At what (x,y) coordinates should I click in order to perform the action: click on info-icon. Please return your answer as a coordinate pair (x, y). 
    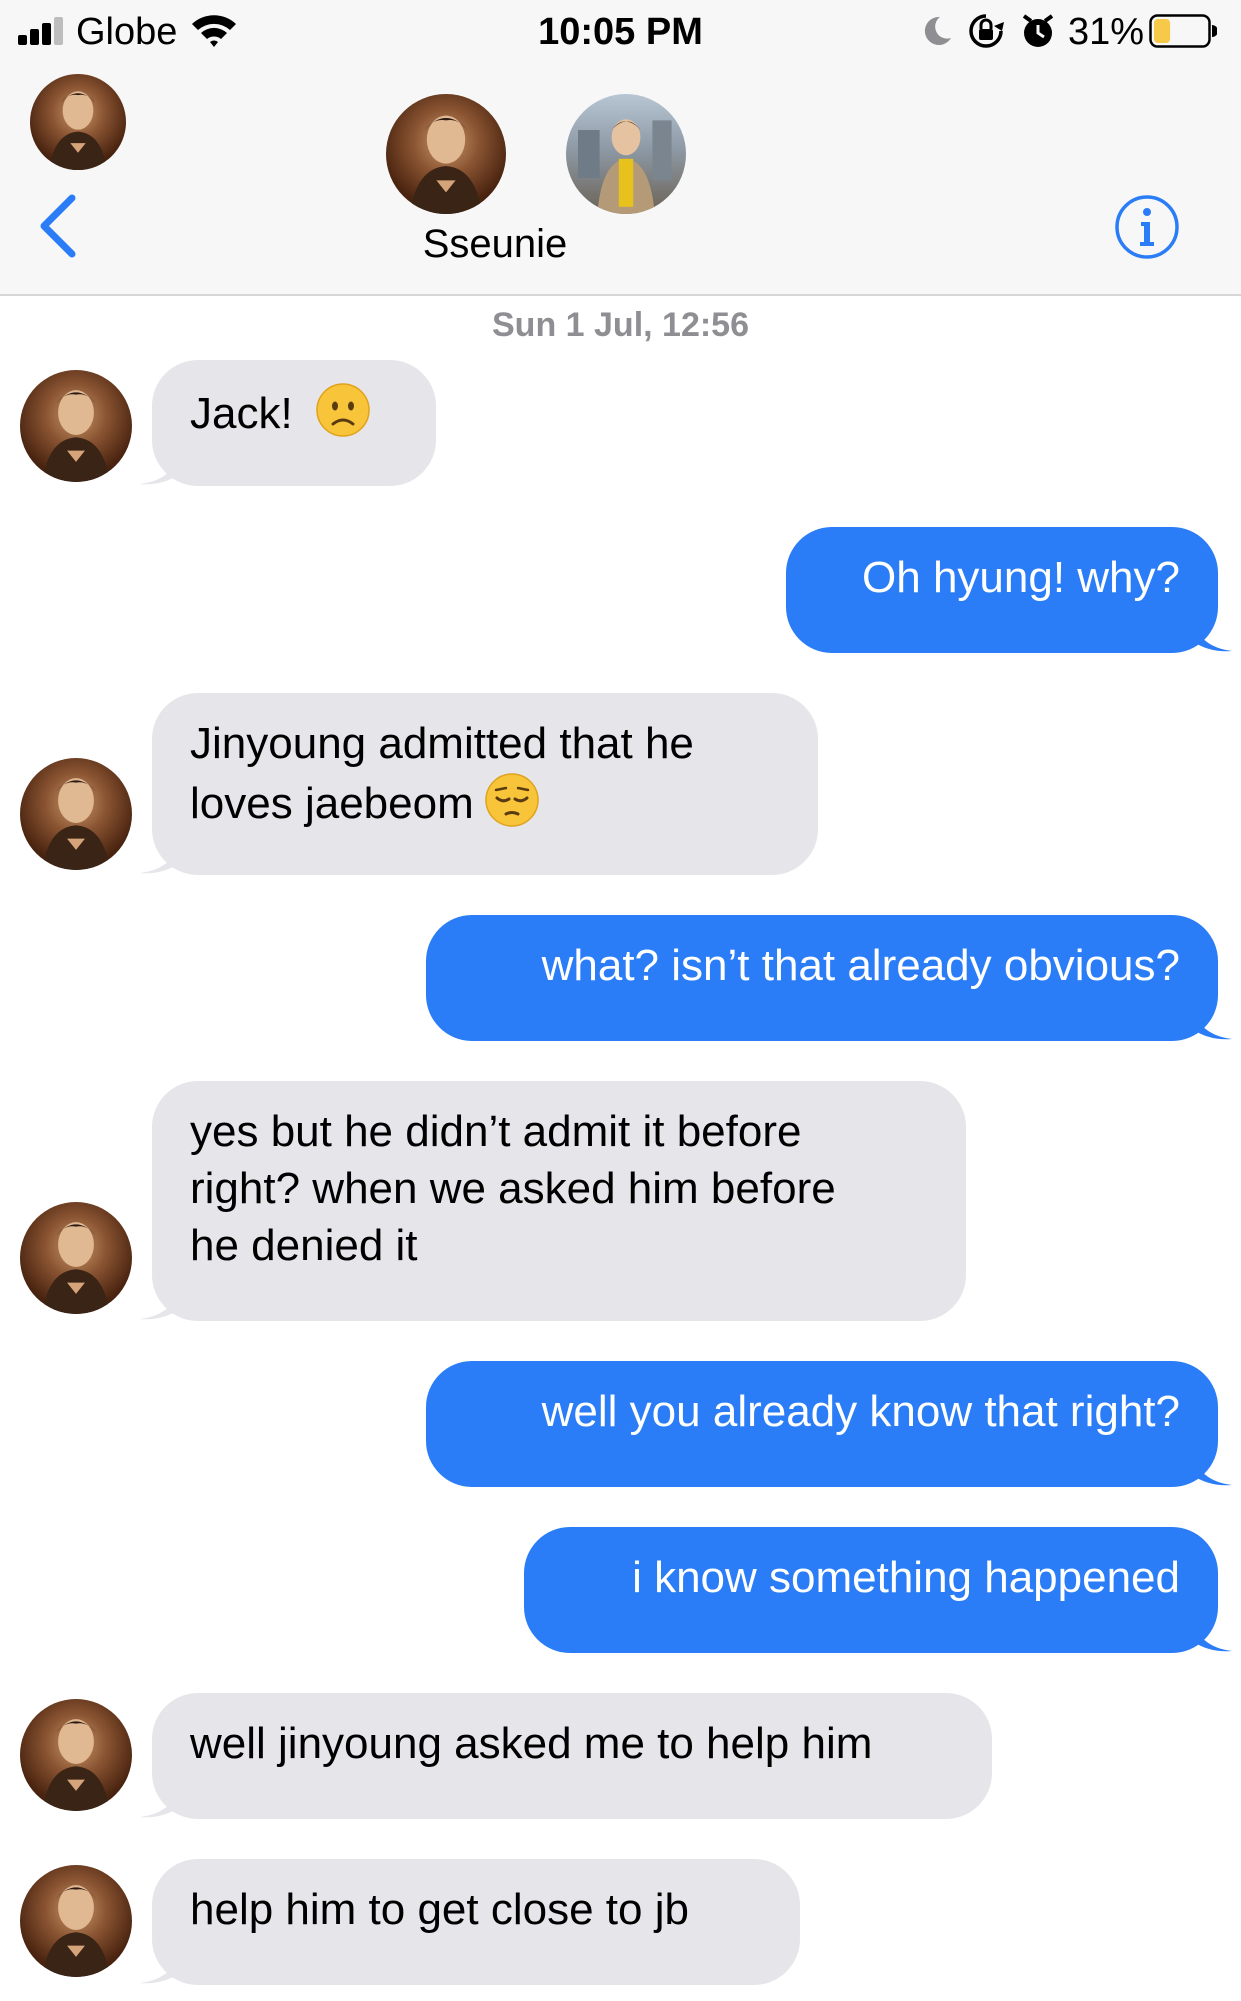
    Looking at the image, I should click on (1147, 227).